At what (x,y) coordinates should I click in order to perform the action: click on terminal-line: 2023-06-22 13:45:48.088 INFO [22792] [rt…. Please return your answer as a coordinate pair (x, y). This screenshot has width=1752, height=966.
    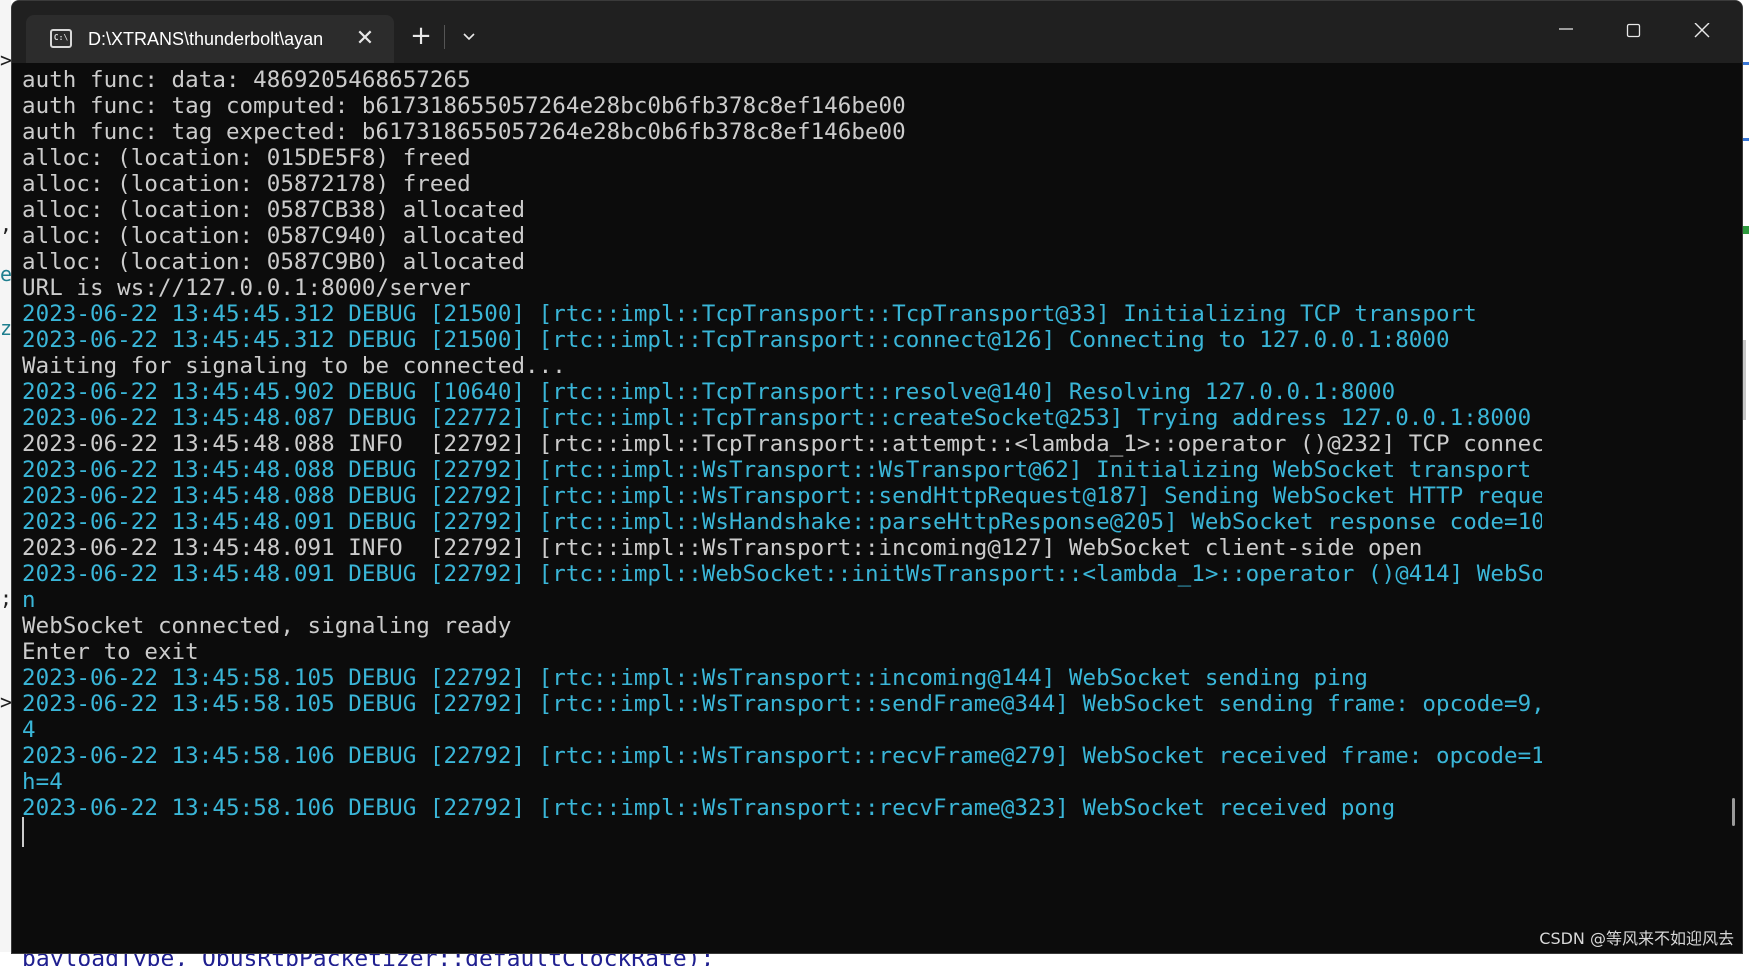
    Looking at the image, I should click on (782, 444).